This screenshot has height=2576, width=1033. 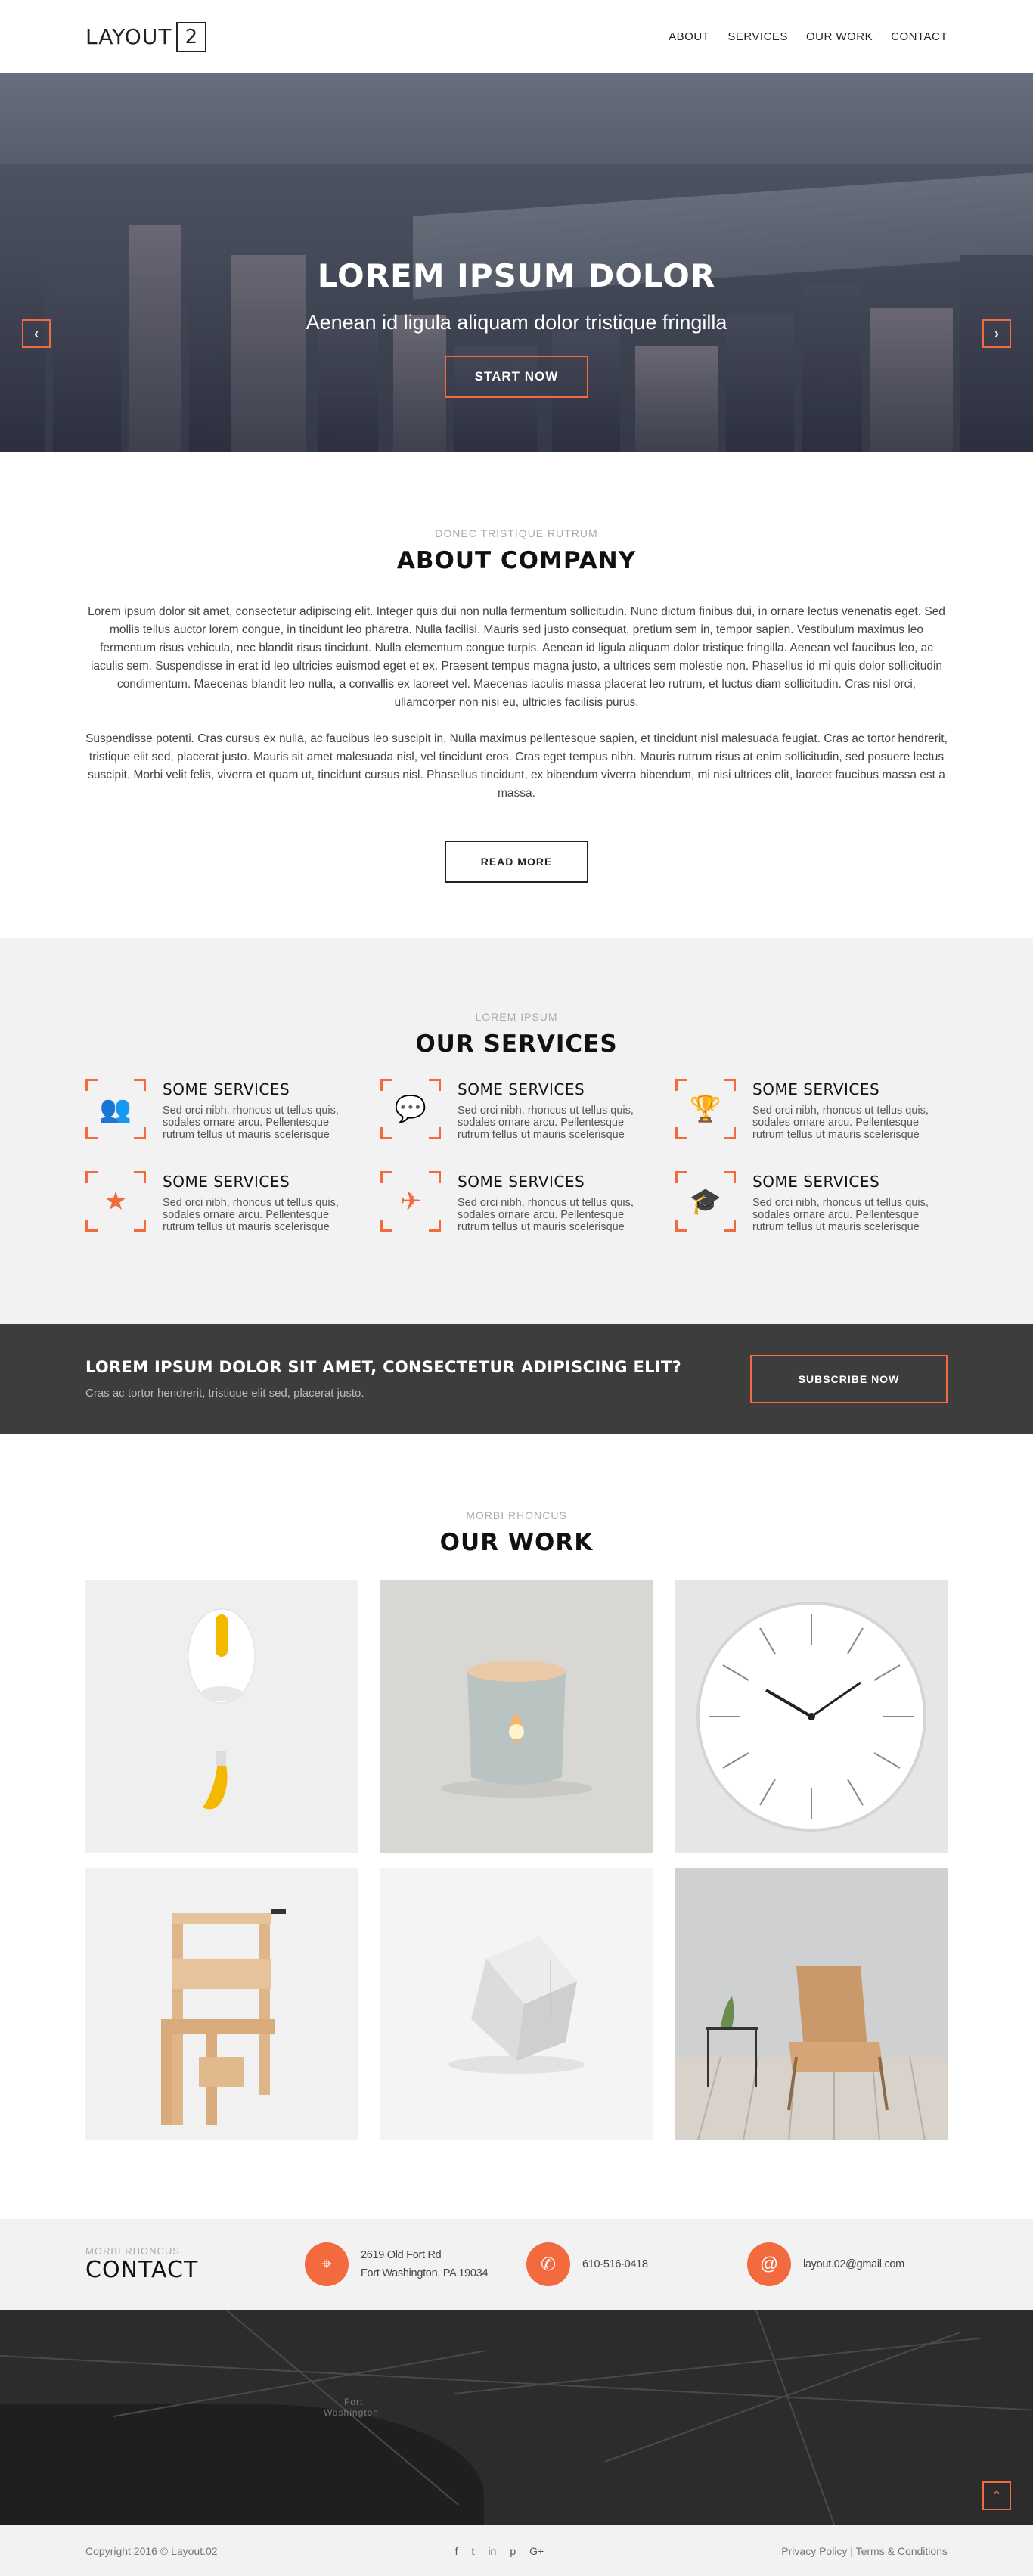 I want to click on facebook-icon: f, so click(x=456, y=2551).